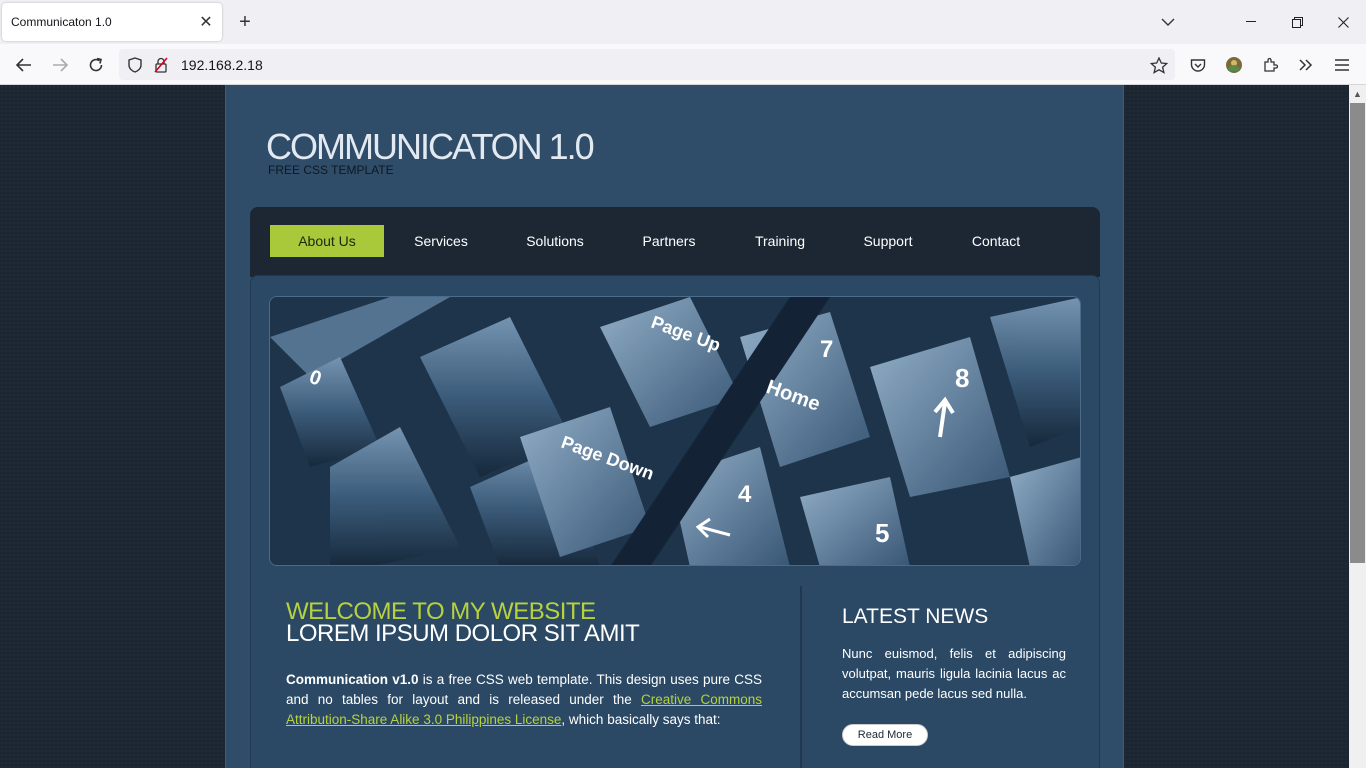 The height and width of the screenshot is (768, 1366). I want to click on close-tab-icon: ✕, so click(206, 22).